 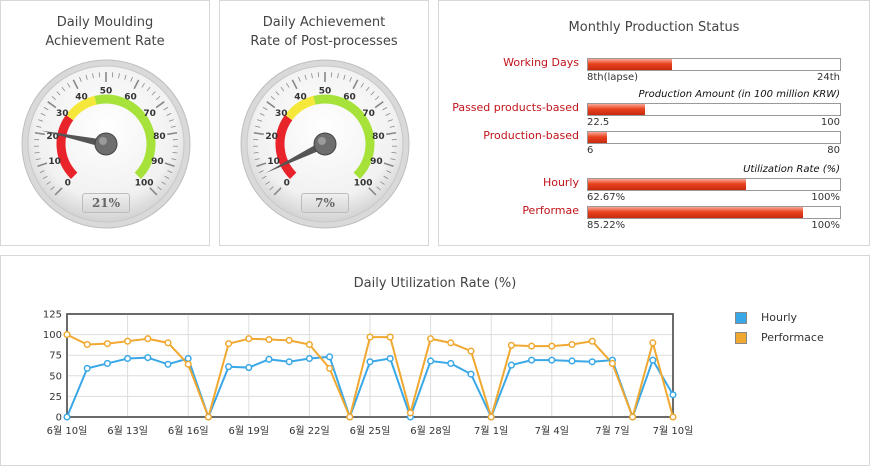 What do you see at coordinates (606, 197) in the screenshot?
I see `hourly-left: 62.67%` at bounding box center [606, 197].